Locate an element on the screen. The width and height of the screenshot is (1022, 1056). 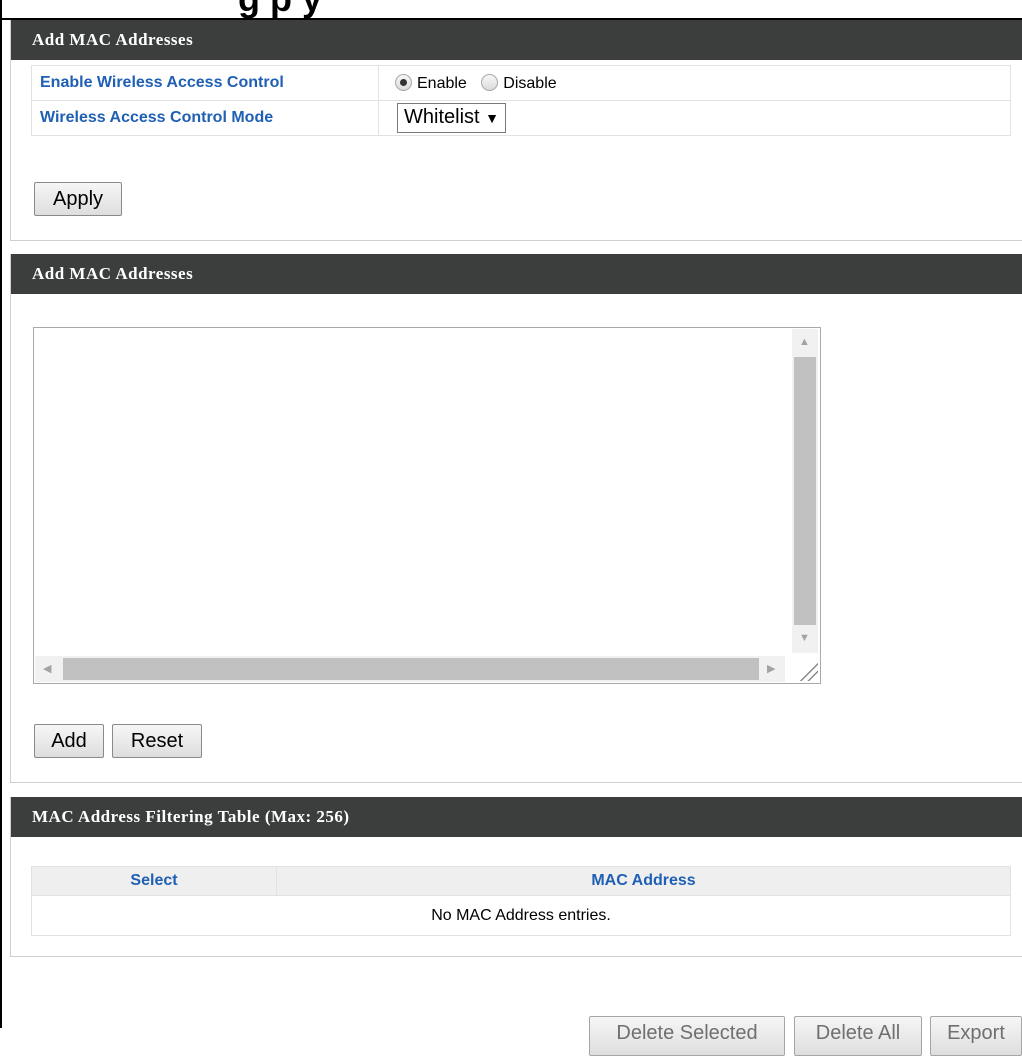
table-header-row: Select MAC Address is located at coordinates (521, 881).